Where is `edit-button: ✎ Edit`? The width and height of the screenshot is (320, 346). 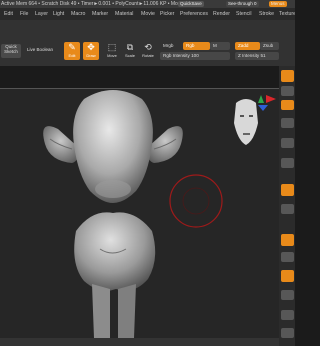 edit-button: ✎ Edit is located at coordinates (72, 51).